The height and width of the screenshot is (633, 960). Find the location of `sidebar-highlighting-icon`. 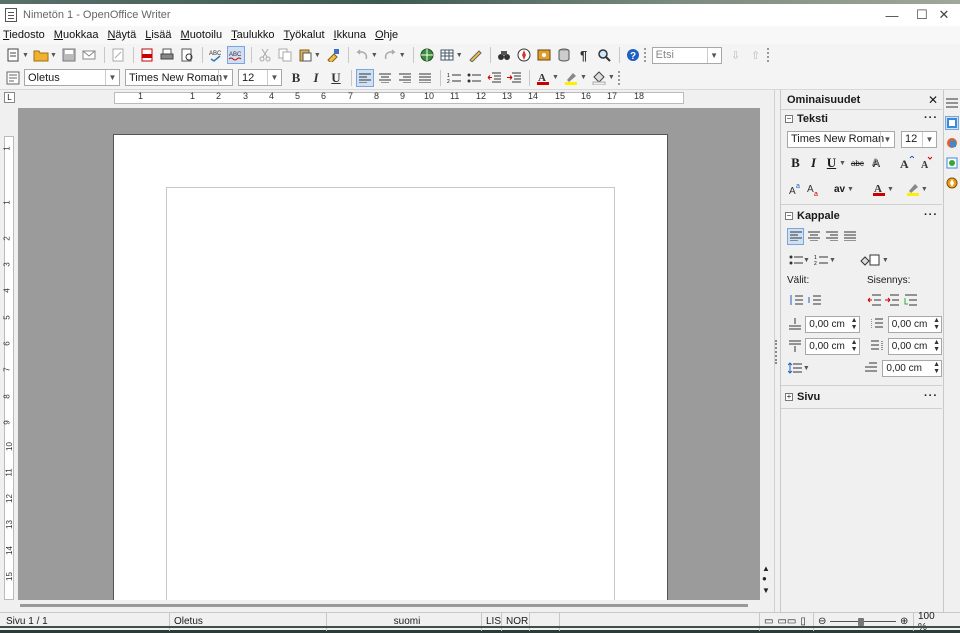

sidebar-highlighting-icon is located at coordinates (913, 189).